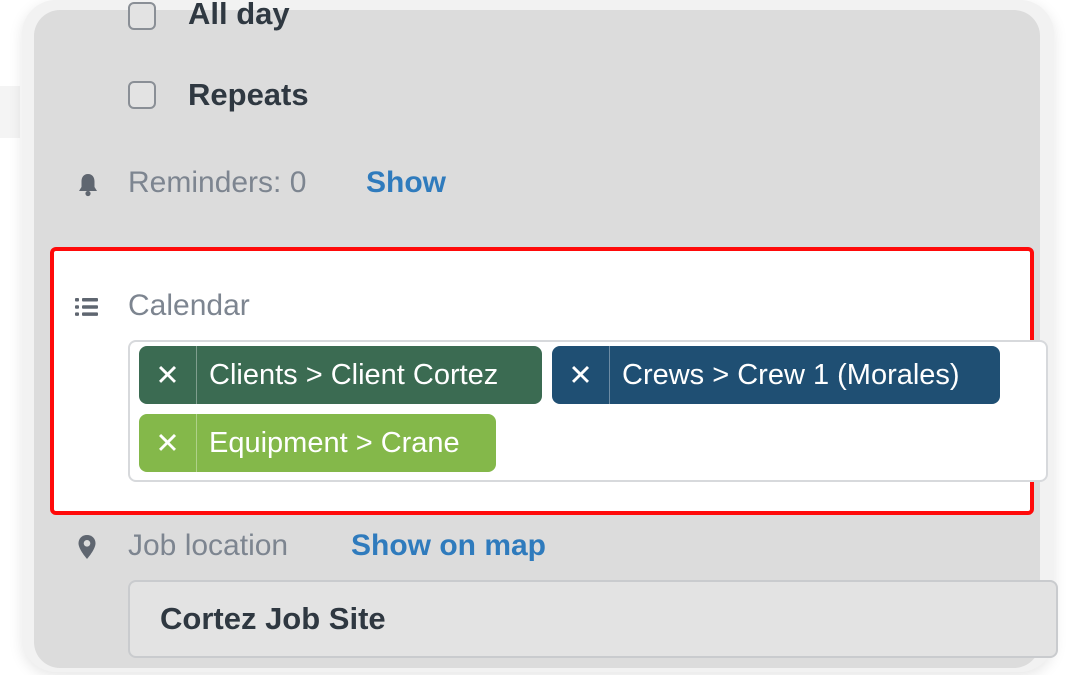 The width and height of the screenshot is (1080, 675). Describe the element at coordinates (448, 546) in the screenshot. I see `show-on-map-link: Show on map` at that location.